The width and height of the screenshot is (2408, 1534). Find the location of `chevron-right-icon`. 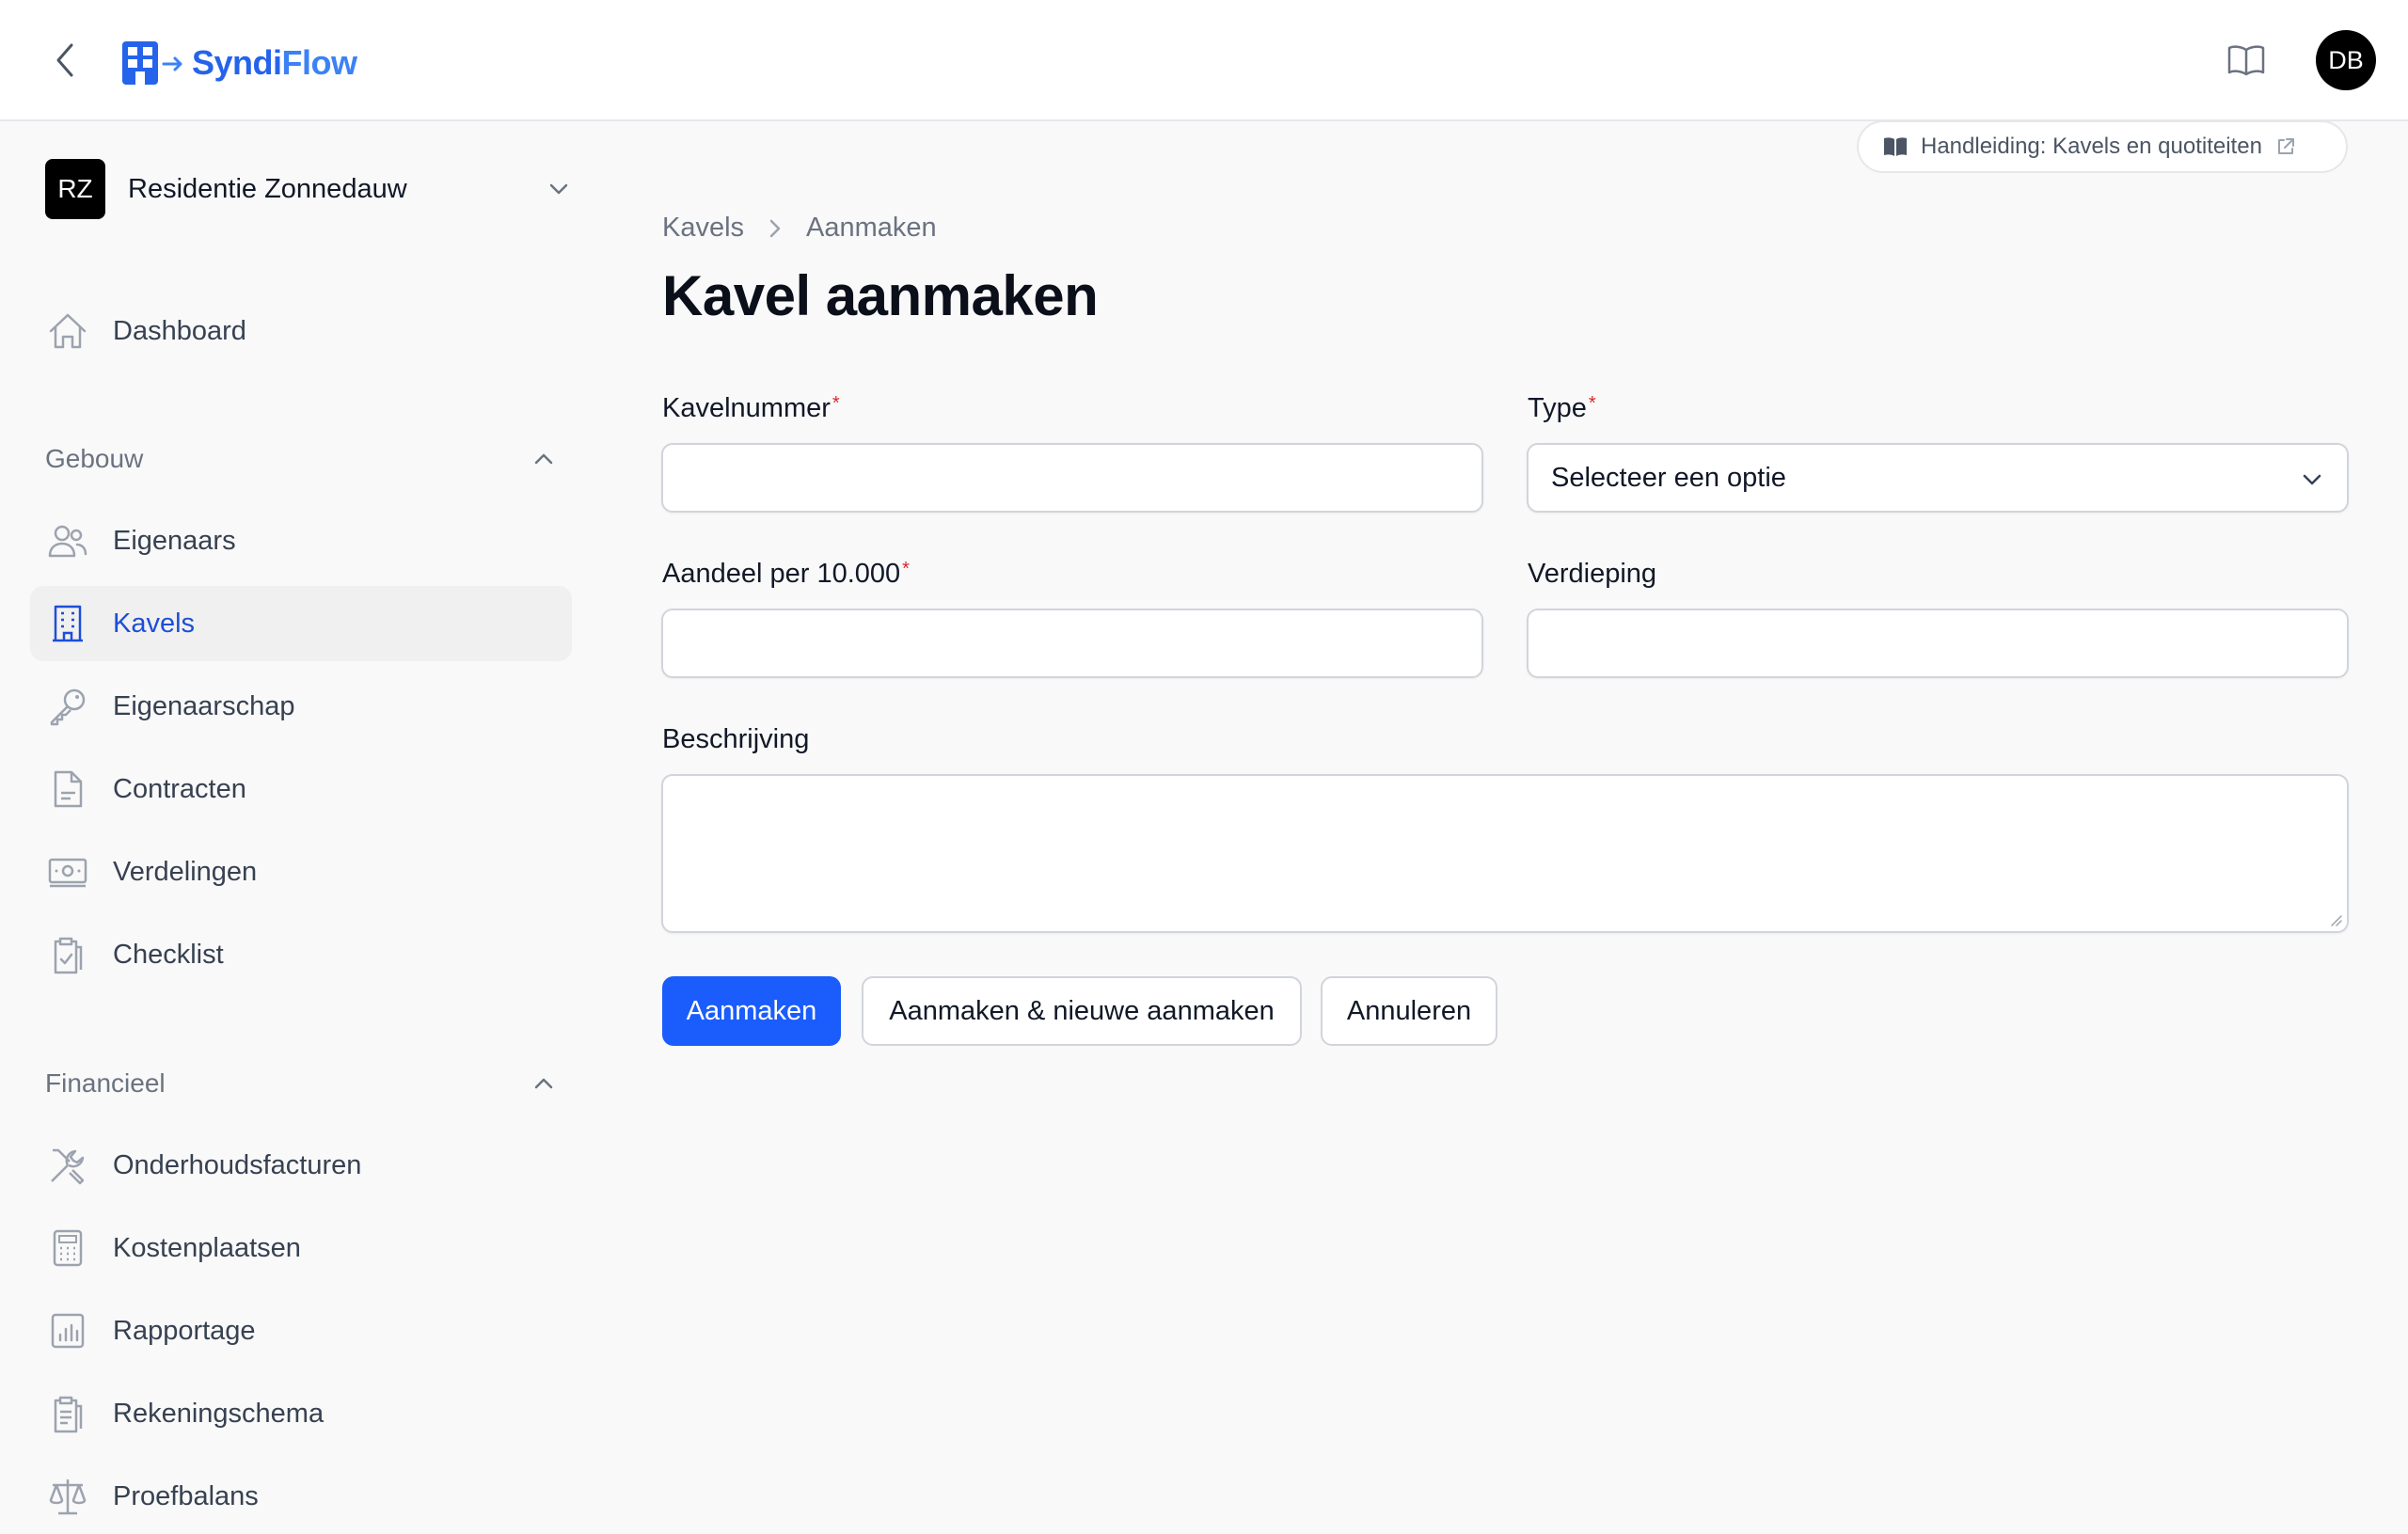

chevron-right-icon is located at coordinates (775, 228).